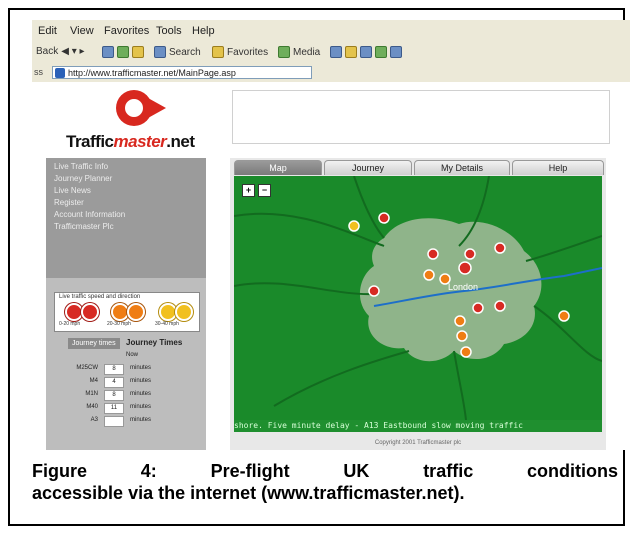 The height and width of the screenshot is (536, 635). I want to click on ie-page-icon, so click(60, 72).